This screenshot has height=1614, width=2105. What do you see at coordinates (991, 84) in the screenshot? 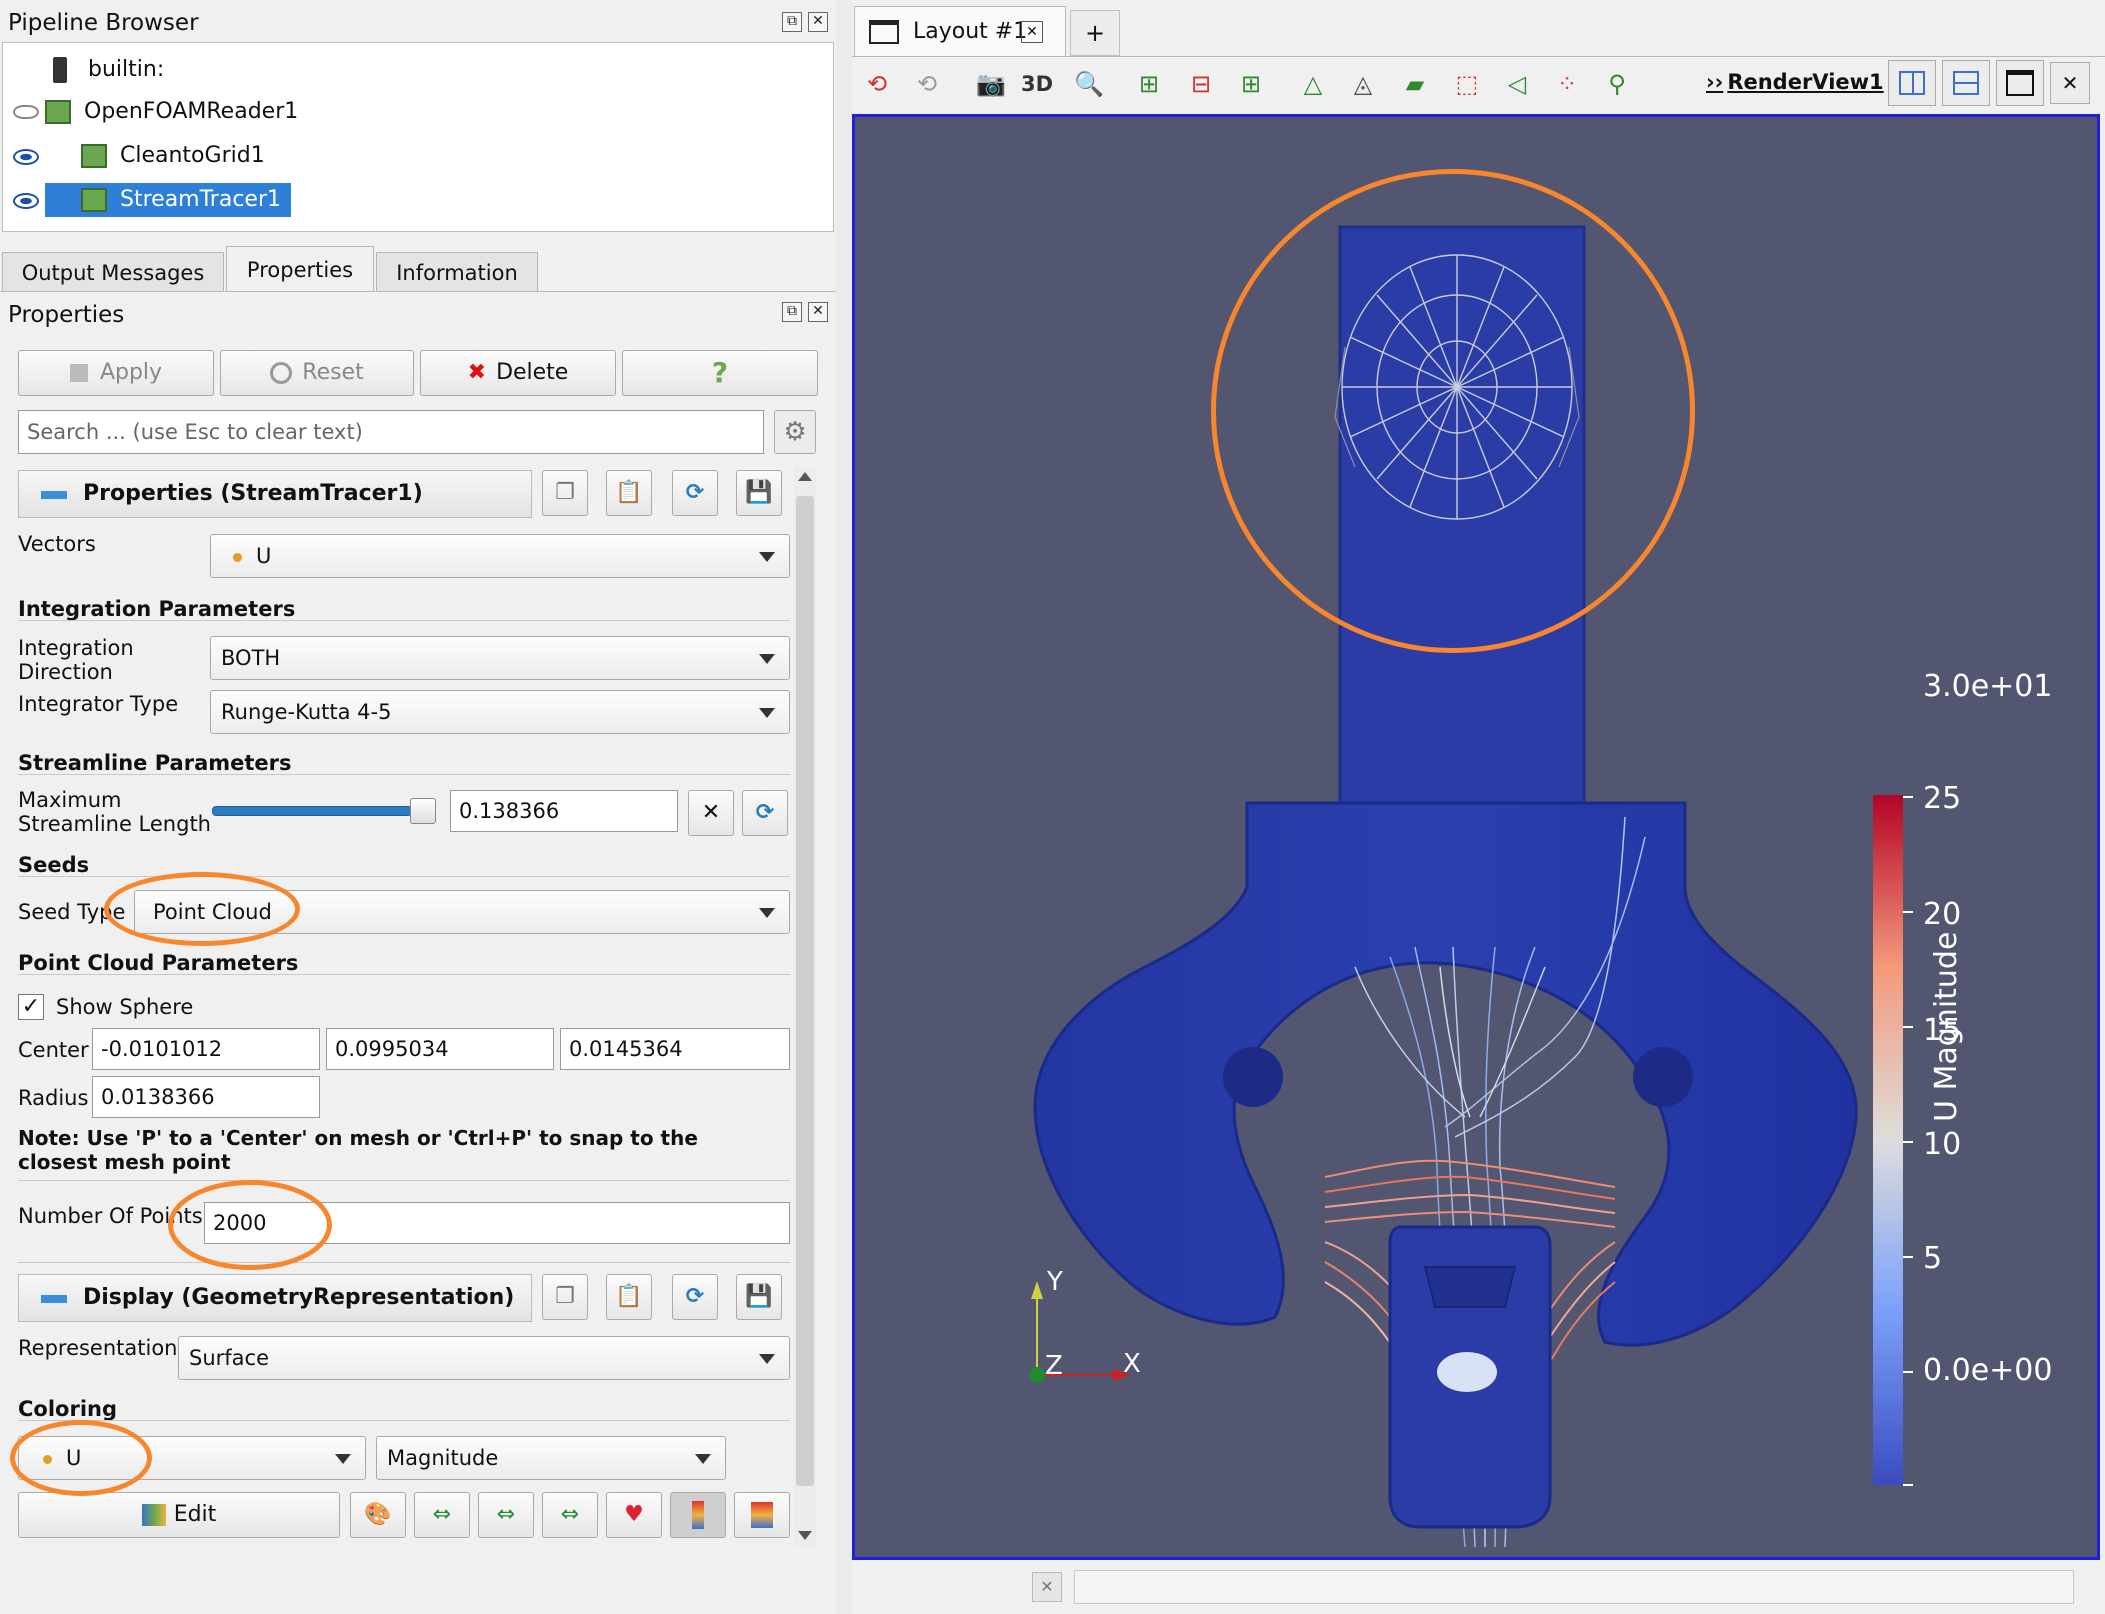
I see `camera-capture-icon: 📷` at bounding box center [991, 84].